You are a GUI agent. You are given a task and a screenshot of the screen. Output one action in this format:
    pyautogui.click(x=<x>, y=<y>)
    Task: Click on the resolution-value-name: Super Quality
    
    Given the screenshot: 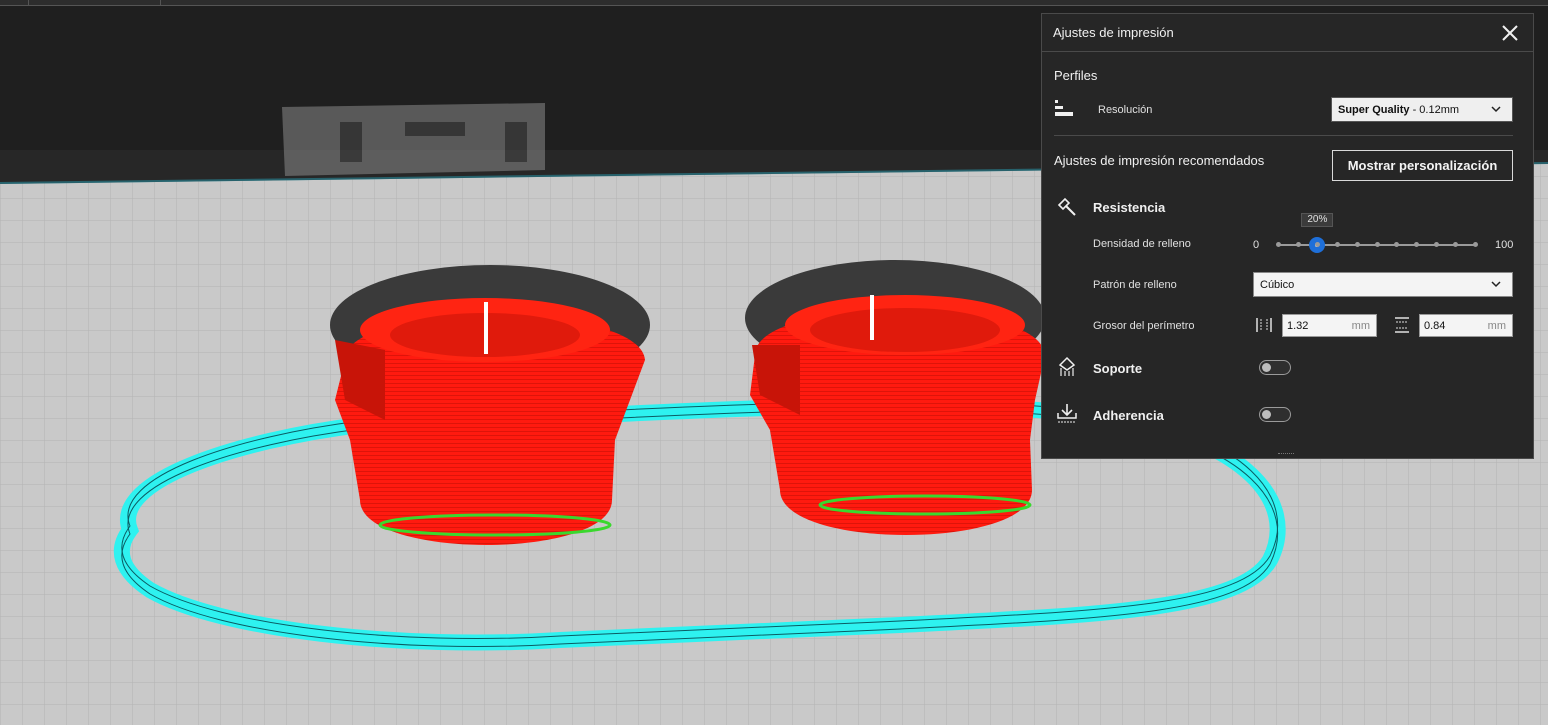 What is the action you would take?
    pyautogui.click(x=1374, y=110)
    